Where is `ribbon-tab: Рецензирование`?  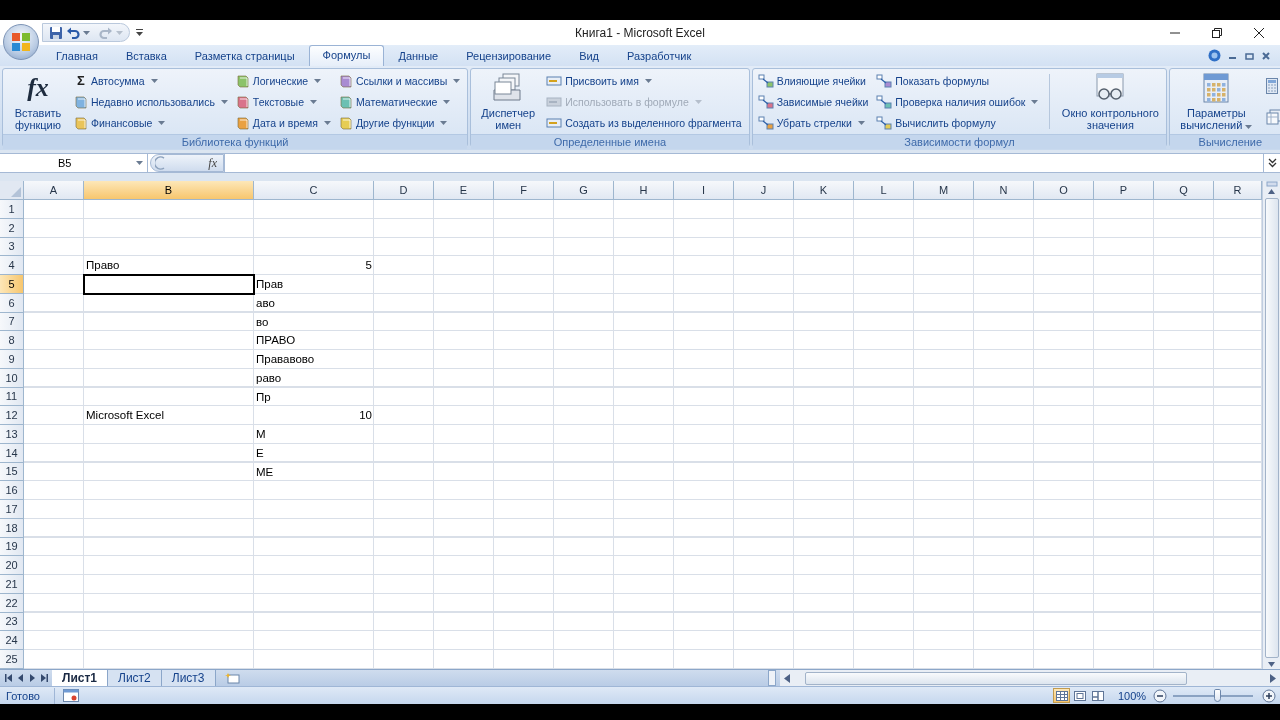 ribbon-tab: Рецензирование is located at coordinates (509, 56).